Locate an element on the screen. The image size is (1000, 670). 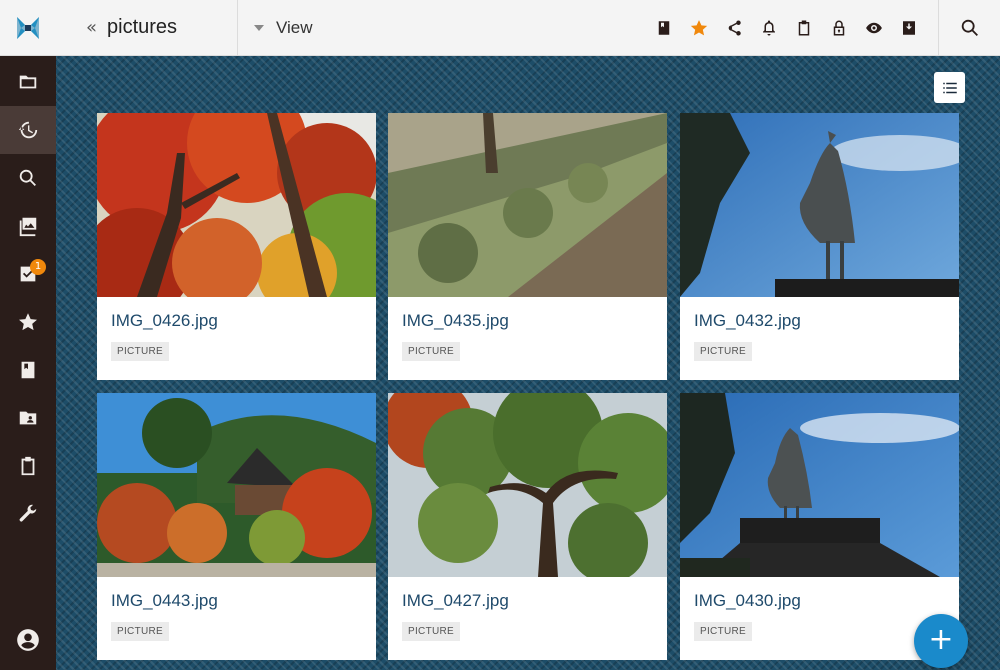
shared-folder-icon is located at coordinates (28, 418).